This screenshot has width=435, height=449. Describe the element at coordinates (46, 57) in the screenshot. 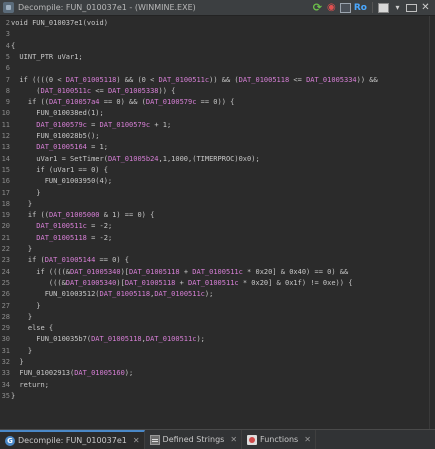

I see `code-token: UINT_PTR uVar1;` at that location.